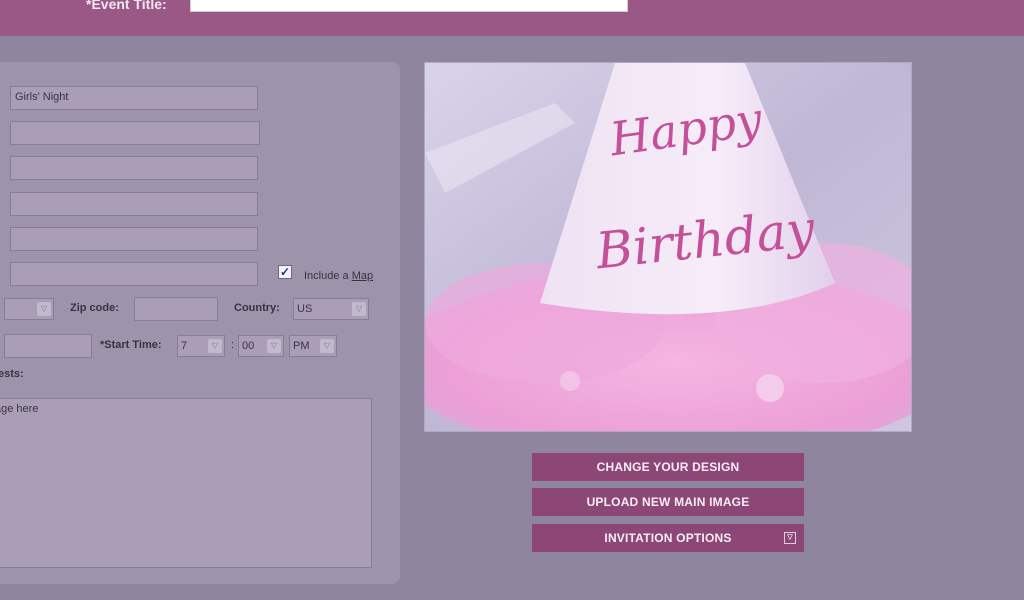  What do you see at coordinates (94, 308) in the screenshot?
I see `zip-label: Zip code:` at bounding box center [94, 308].